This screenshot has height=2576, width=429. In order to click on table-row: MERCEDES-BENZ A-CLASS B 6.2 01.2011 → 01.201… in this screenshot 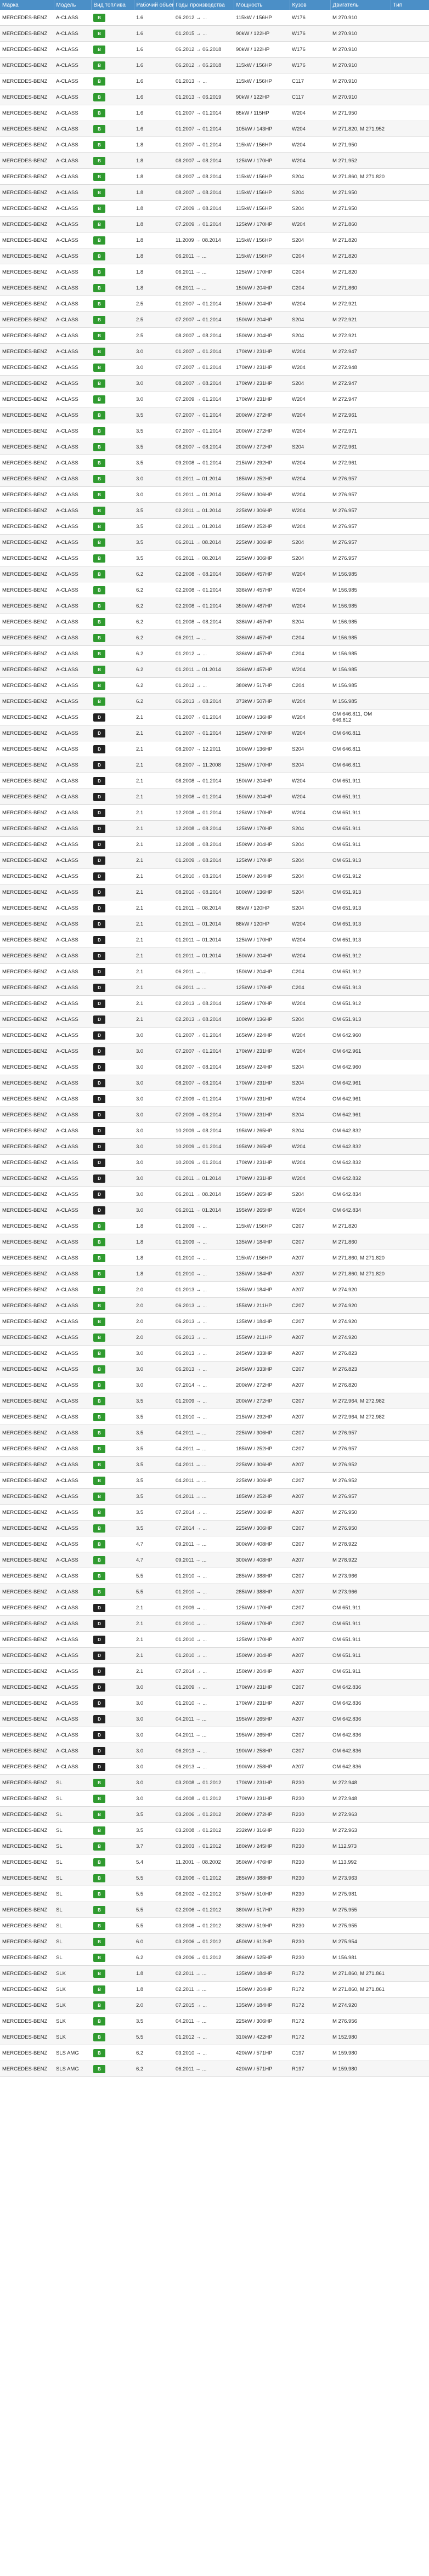, I will do `click(214, 670)`.